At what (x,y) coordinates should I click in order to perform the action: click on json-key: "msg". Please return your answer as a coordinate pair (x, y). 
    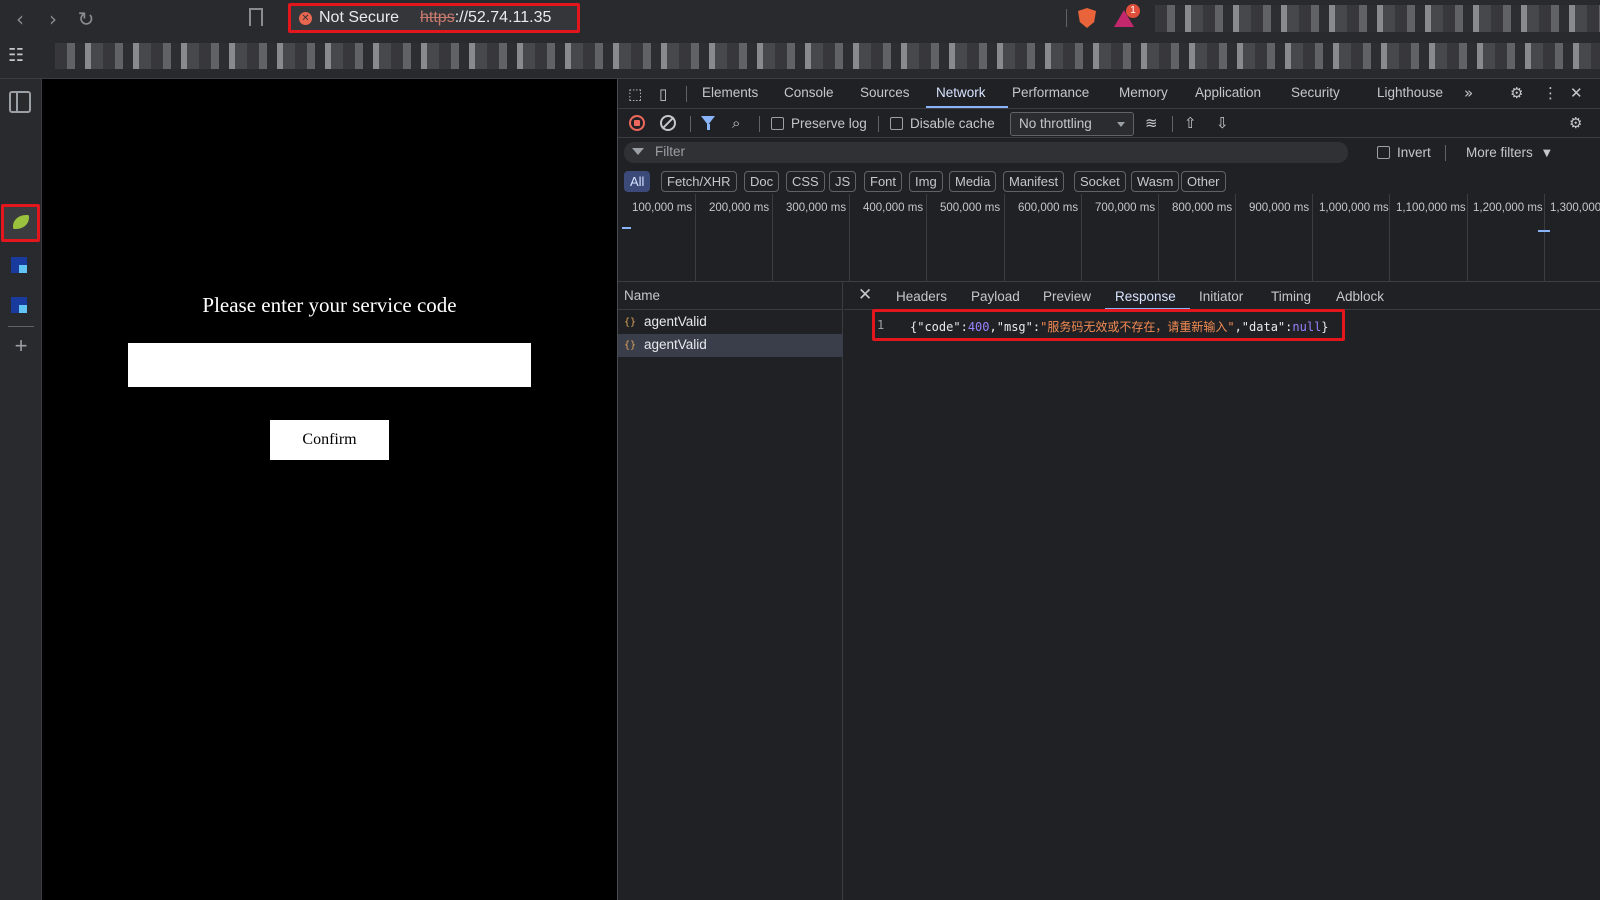
    Looking at the image, I should click on (1014, 327).